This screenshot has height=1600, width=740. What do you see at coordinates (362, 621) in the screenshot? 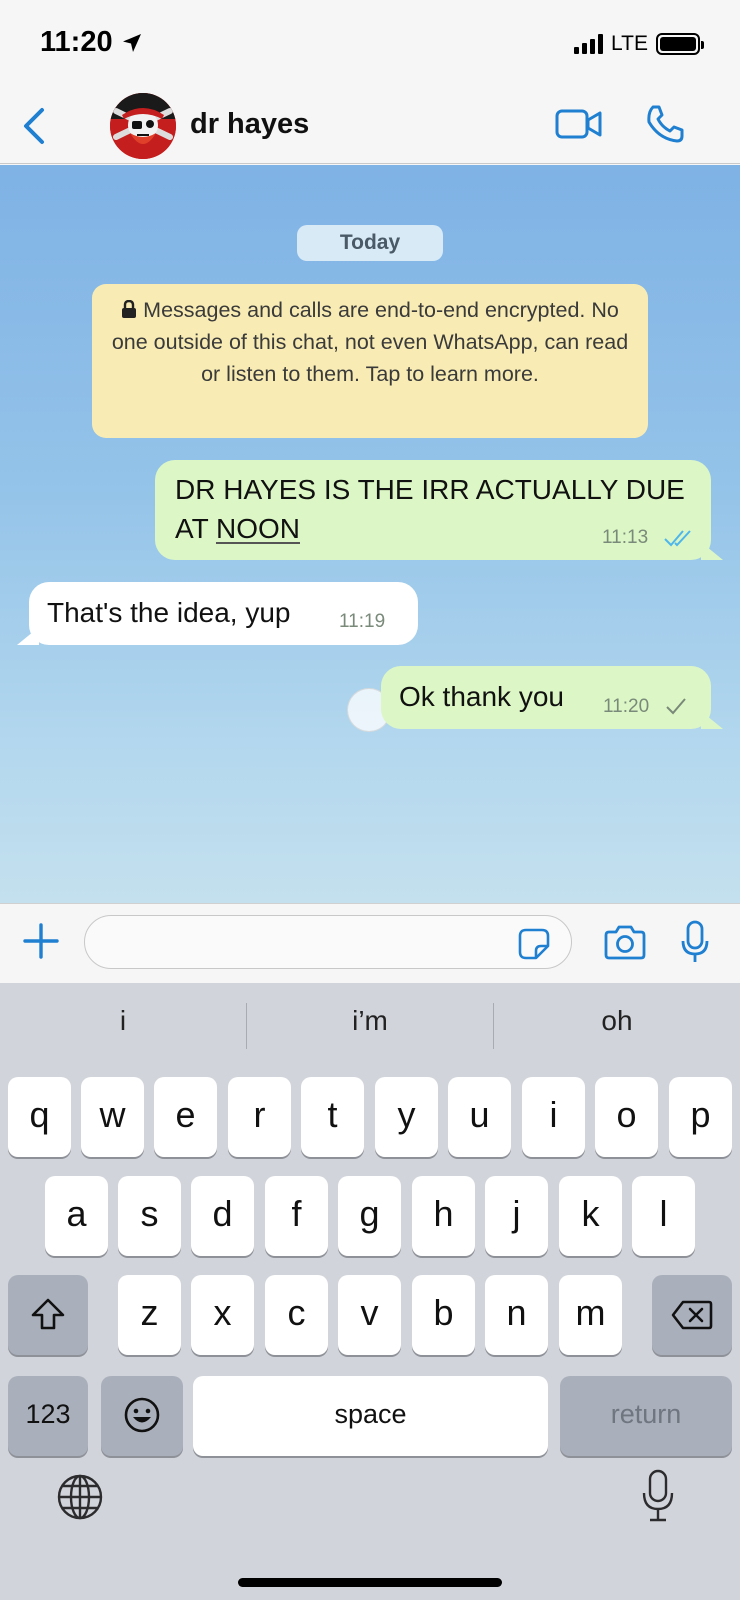
I see `message-time: 11:19` at bounding box center [362, 621].